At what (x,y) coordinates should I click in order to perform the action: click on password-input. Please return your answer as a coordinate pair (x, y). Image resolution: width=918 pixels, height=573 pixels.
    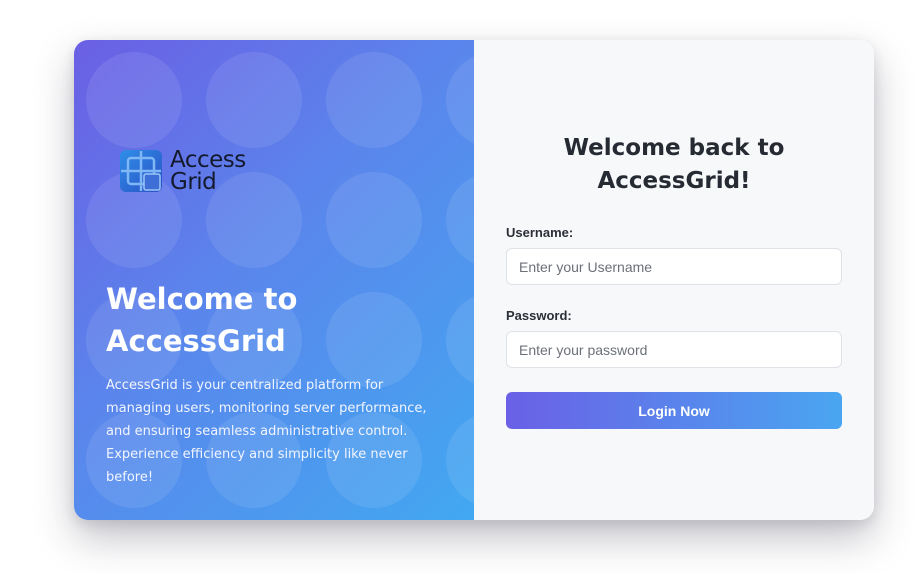
    Looking at the image, I should click on (674, 349).